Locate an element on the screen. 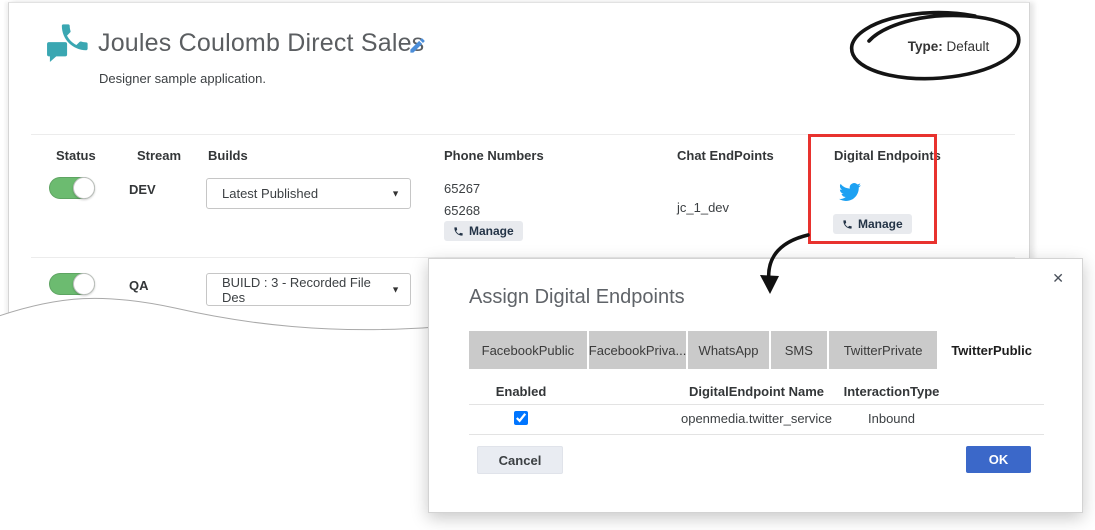 Image resolution: width=1095 pixels, height=530 pixels. tab-sms: SMS is located at coordinates (798, 350).